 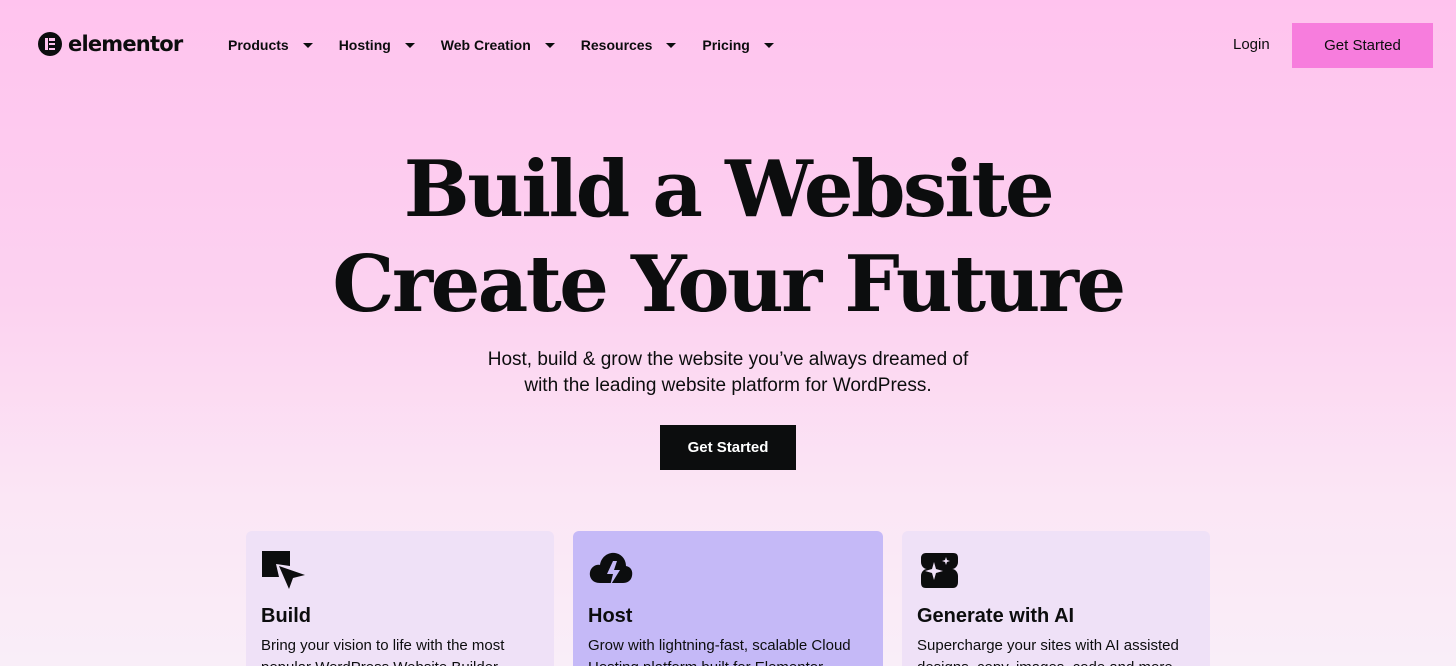 I want to click on nav-item-resources: Resources, so click(x=629, y=45).